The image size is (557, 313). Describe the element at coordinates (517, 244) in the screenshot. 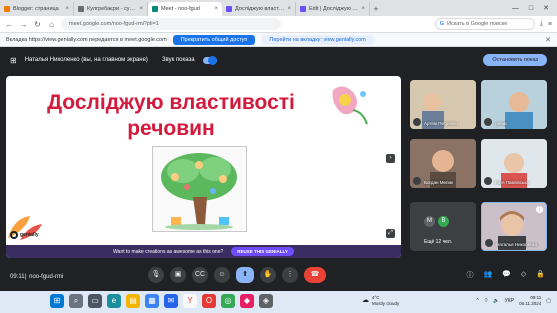

I see `participant-name: Наталья Николенко` at that location.